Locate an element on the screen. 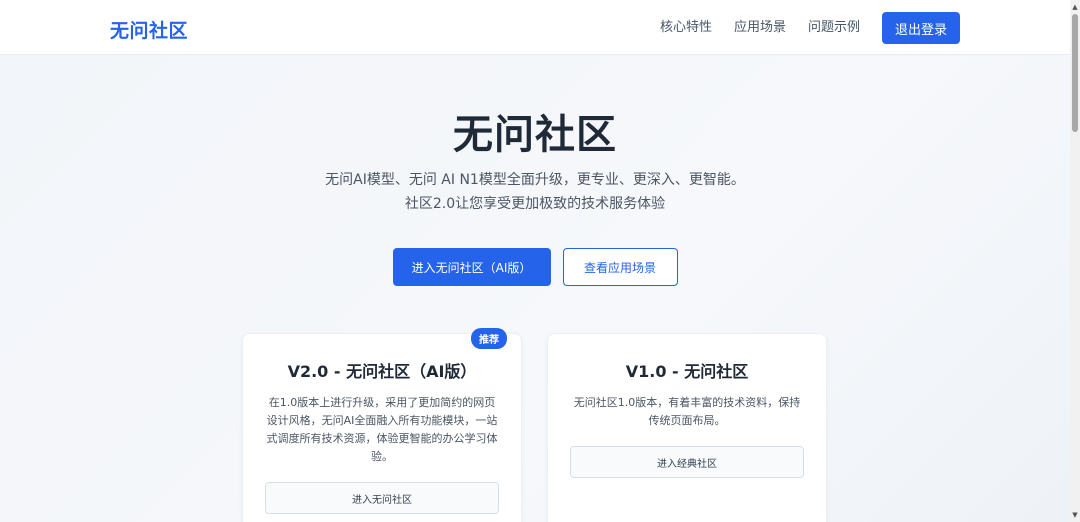  hero-subtitle-line-2: 社区2.0让您享受更加极致的技术服务体验 is located at coordinates (535, 204).